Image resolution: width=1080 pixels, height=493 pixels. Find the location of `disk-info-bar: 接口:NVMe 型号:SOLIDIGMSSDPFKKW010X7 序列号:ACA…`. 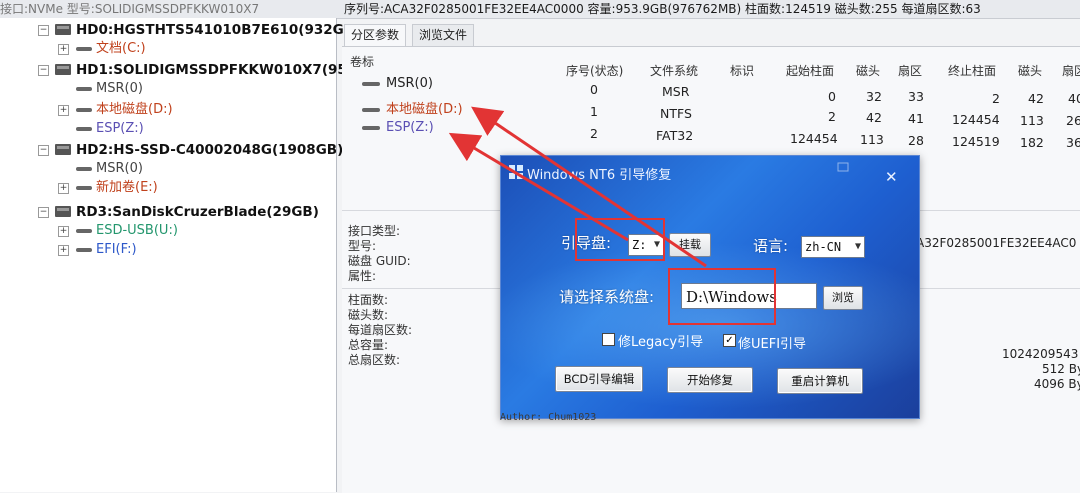

disk-info-bar: 接口:NVMe 型号:SOLIDIGMSSDPFKKW010X7 序列号:ACA… is located at coordinates (540, 9).